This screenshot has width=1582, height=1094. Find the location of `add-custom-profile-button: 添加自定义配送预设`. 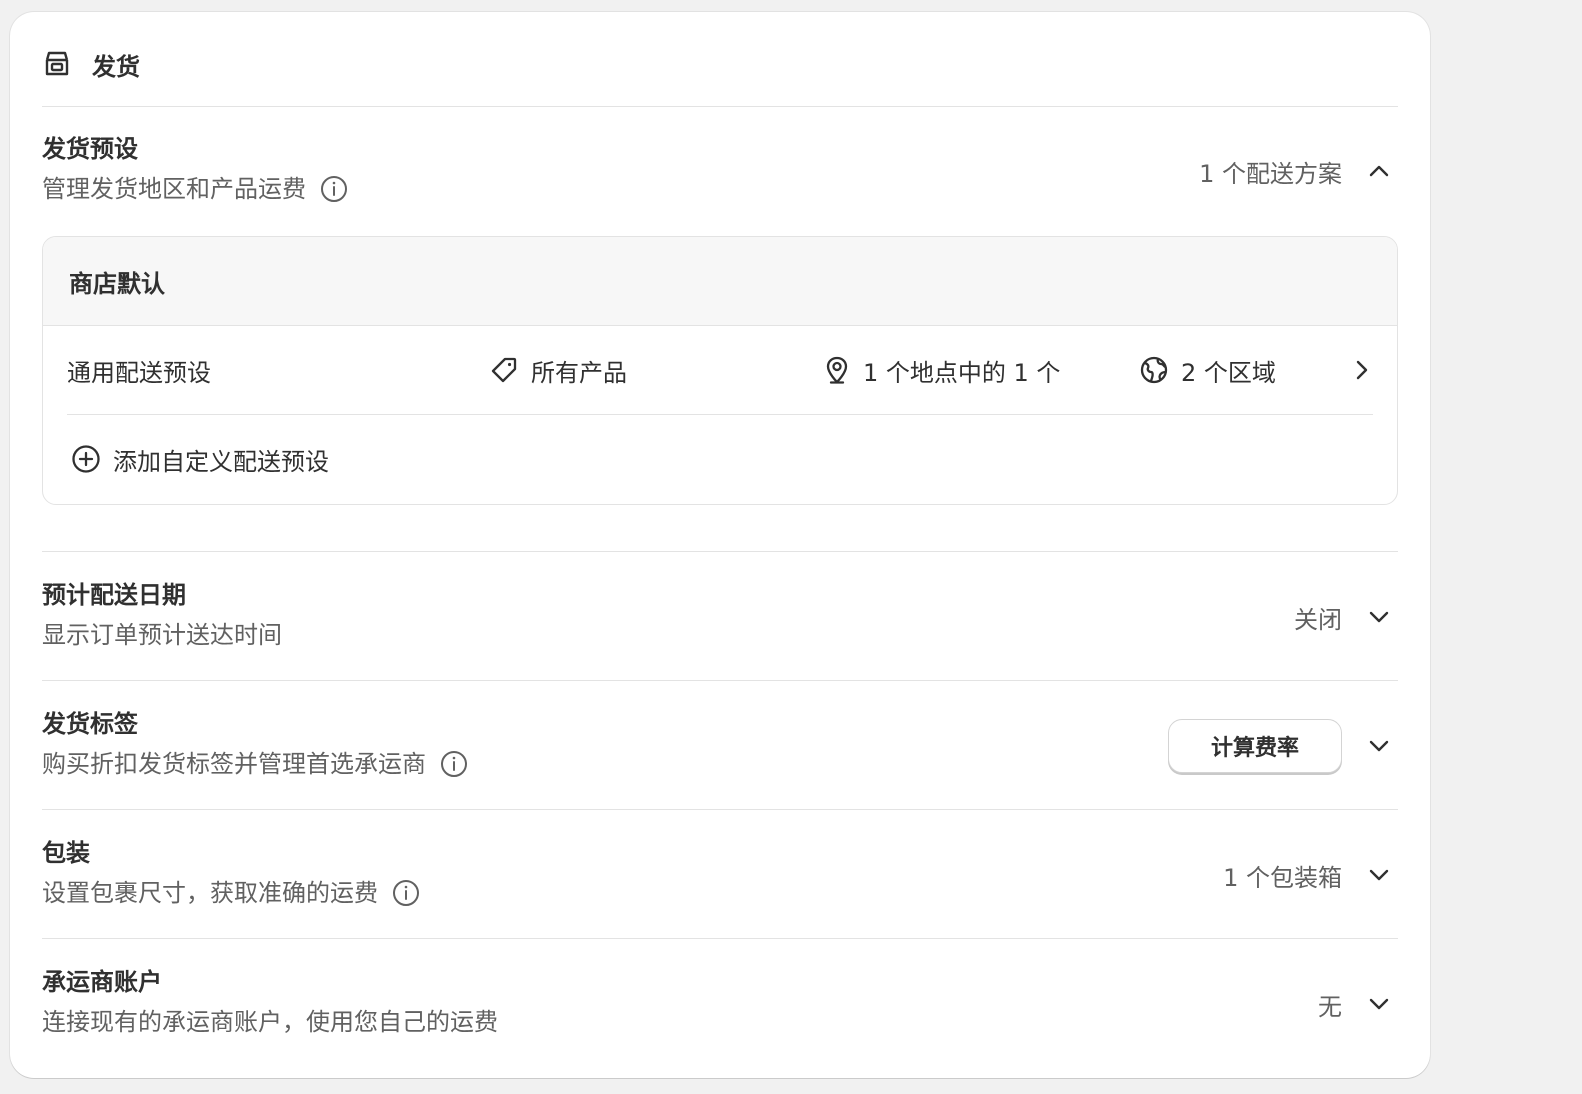

add-custom-profile-button: 添加自定义配送预设 is located at coordinates (720, 459).